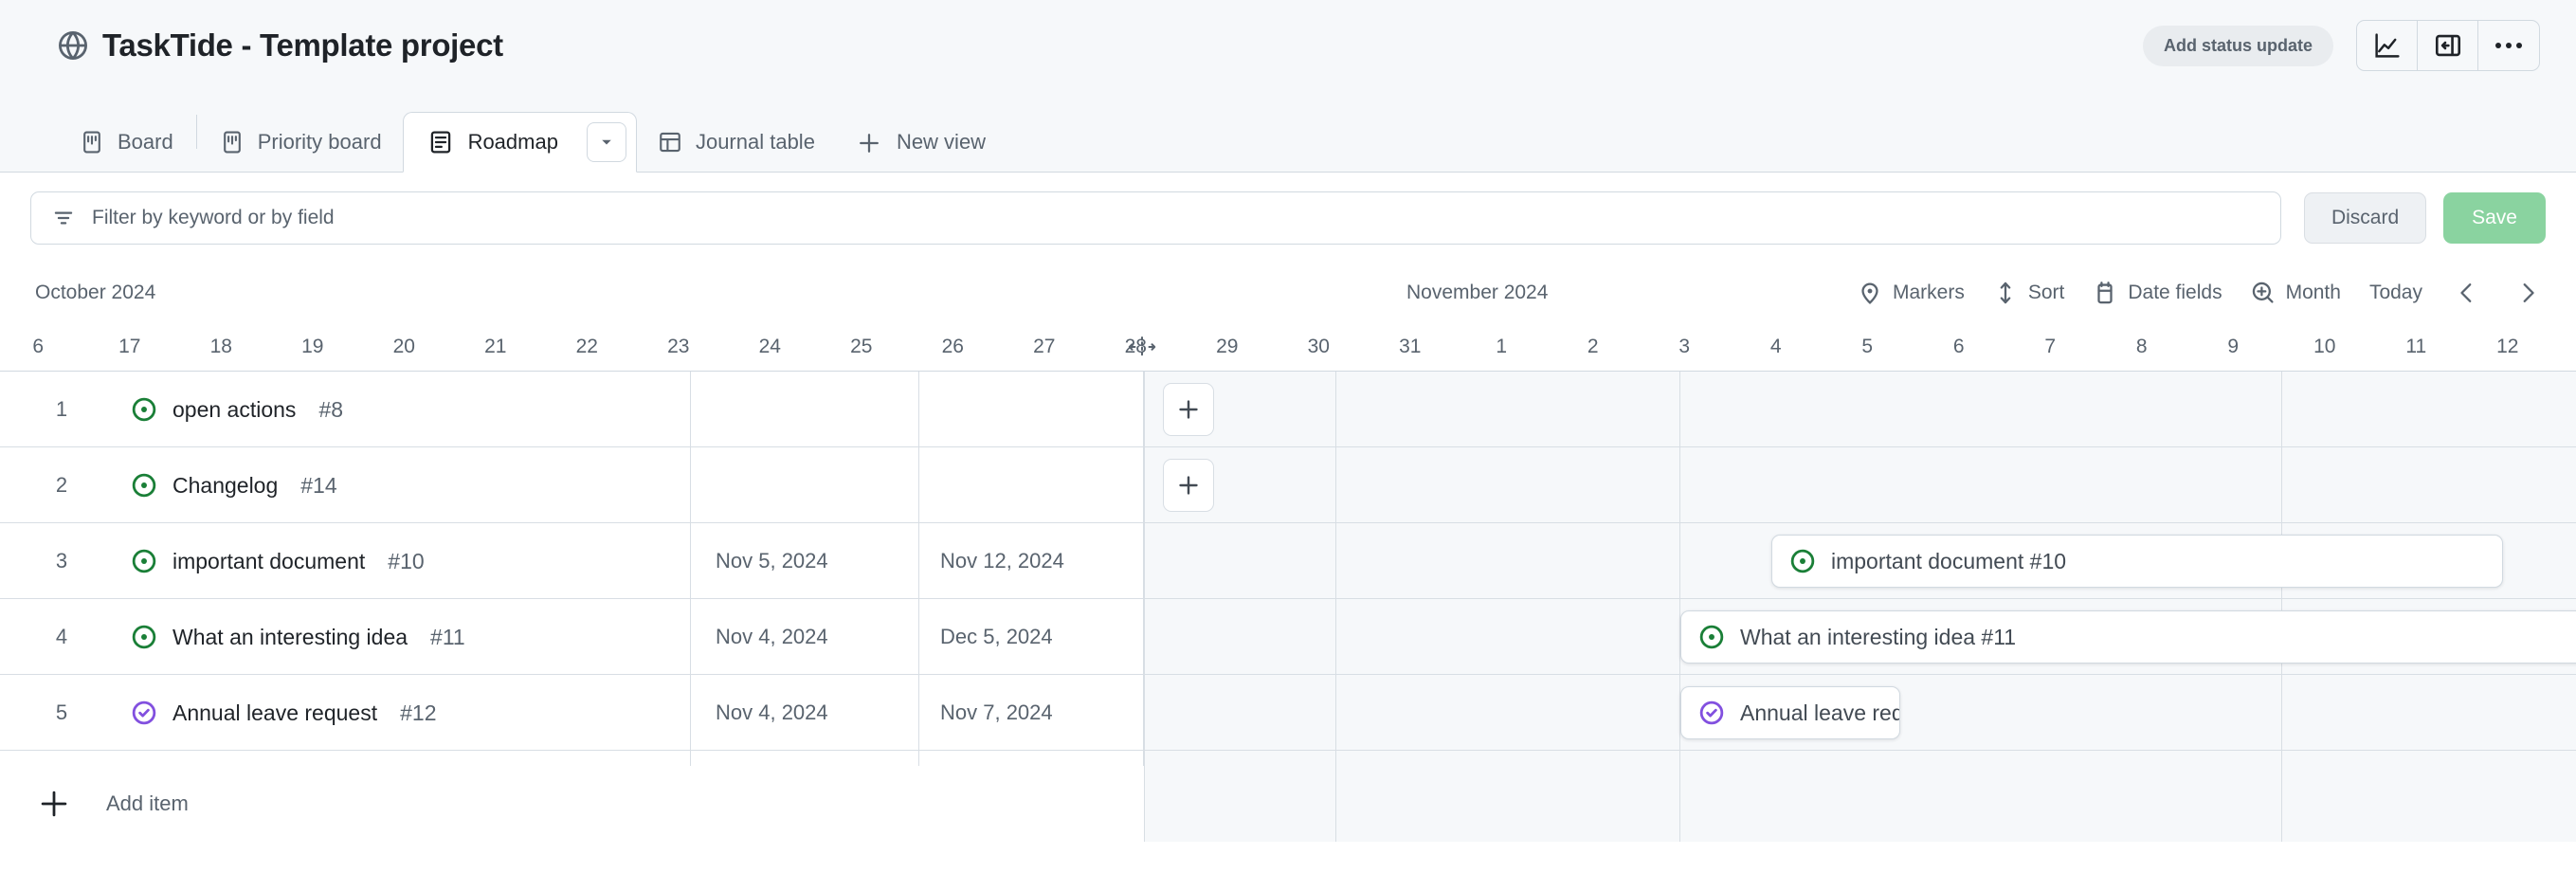  What do you see at coordinates (2387, 45) in the screenshot?
I see `line-chart-icon` at bounding box center [2387, 45].